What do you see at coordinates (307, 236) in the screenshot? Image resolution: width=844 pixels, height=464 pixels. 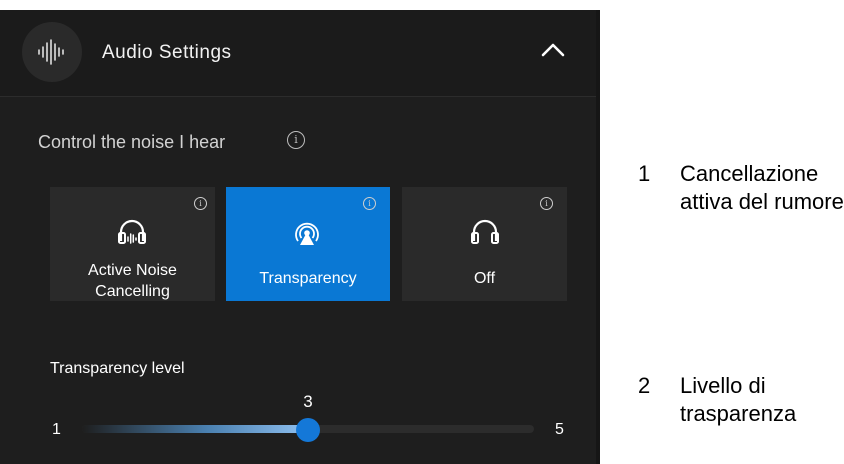 I see `transparency-icon` at bounding box center [307, 236].